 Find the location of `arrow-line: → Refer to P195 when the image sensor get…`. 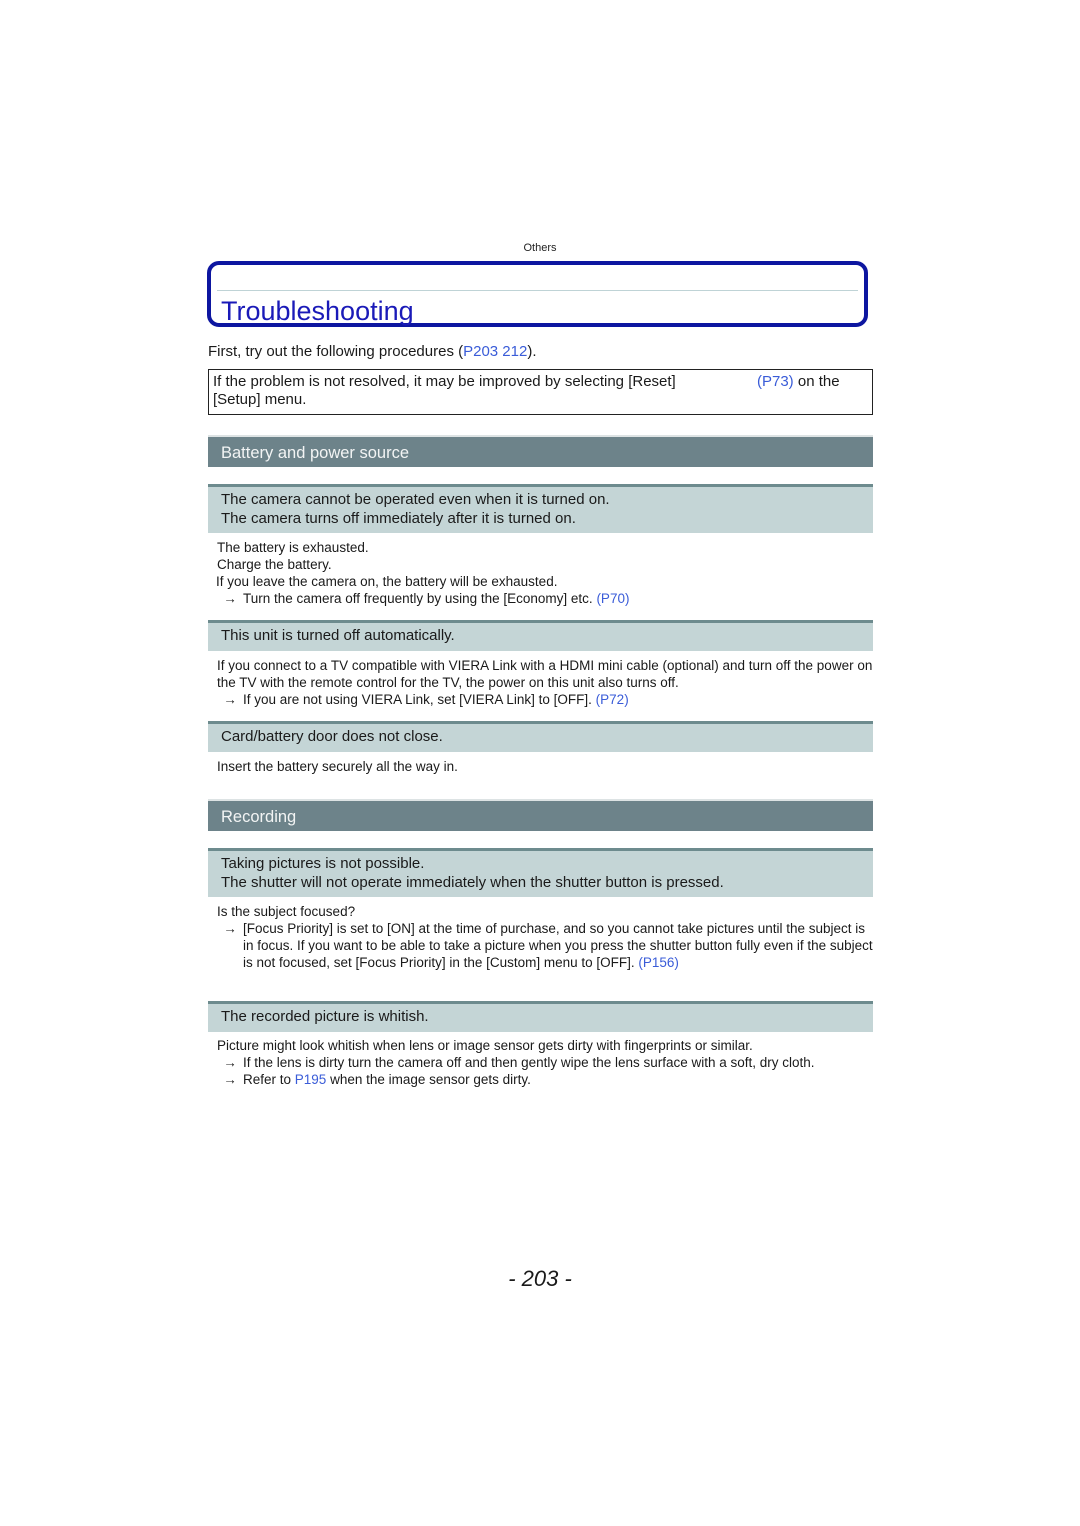

arrow-line: → Refer to P195 when the image sensor get… is located at coordinates (545, 1079).